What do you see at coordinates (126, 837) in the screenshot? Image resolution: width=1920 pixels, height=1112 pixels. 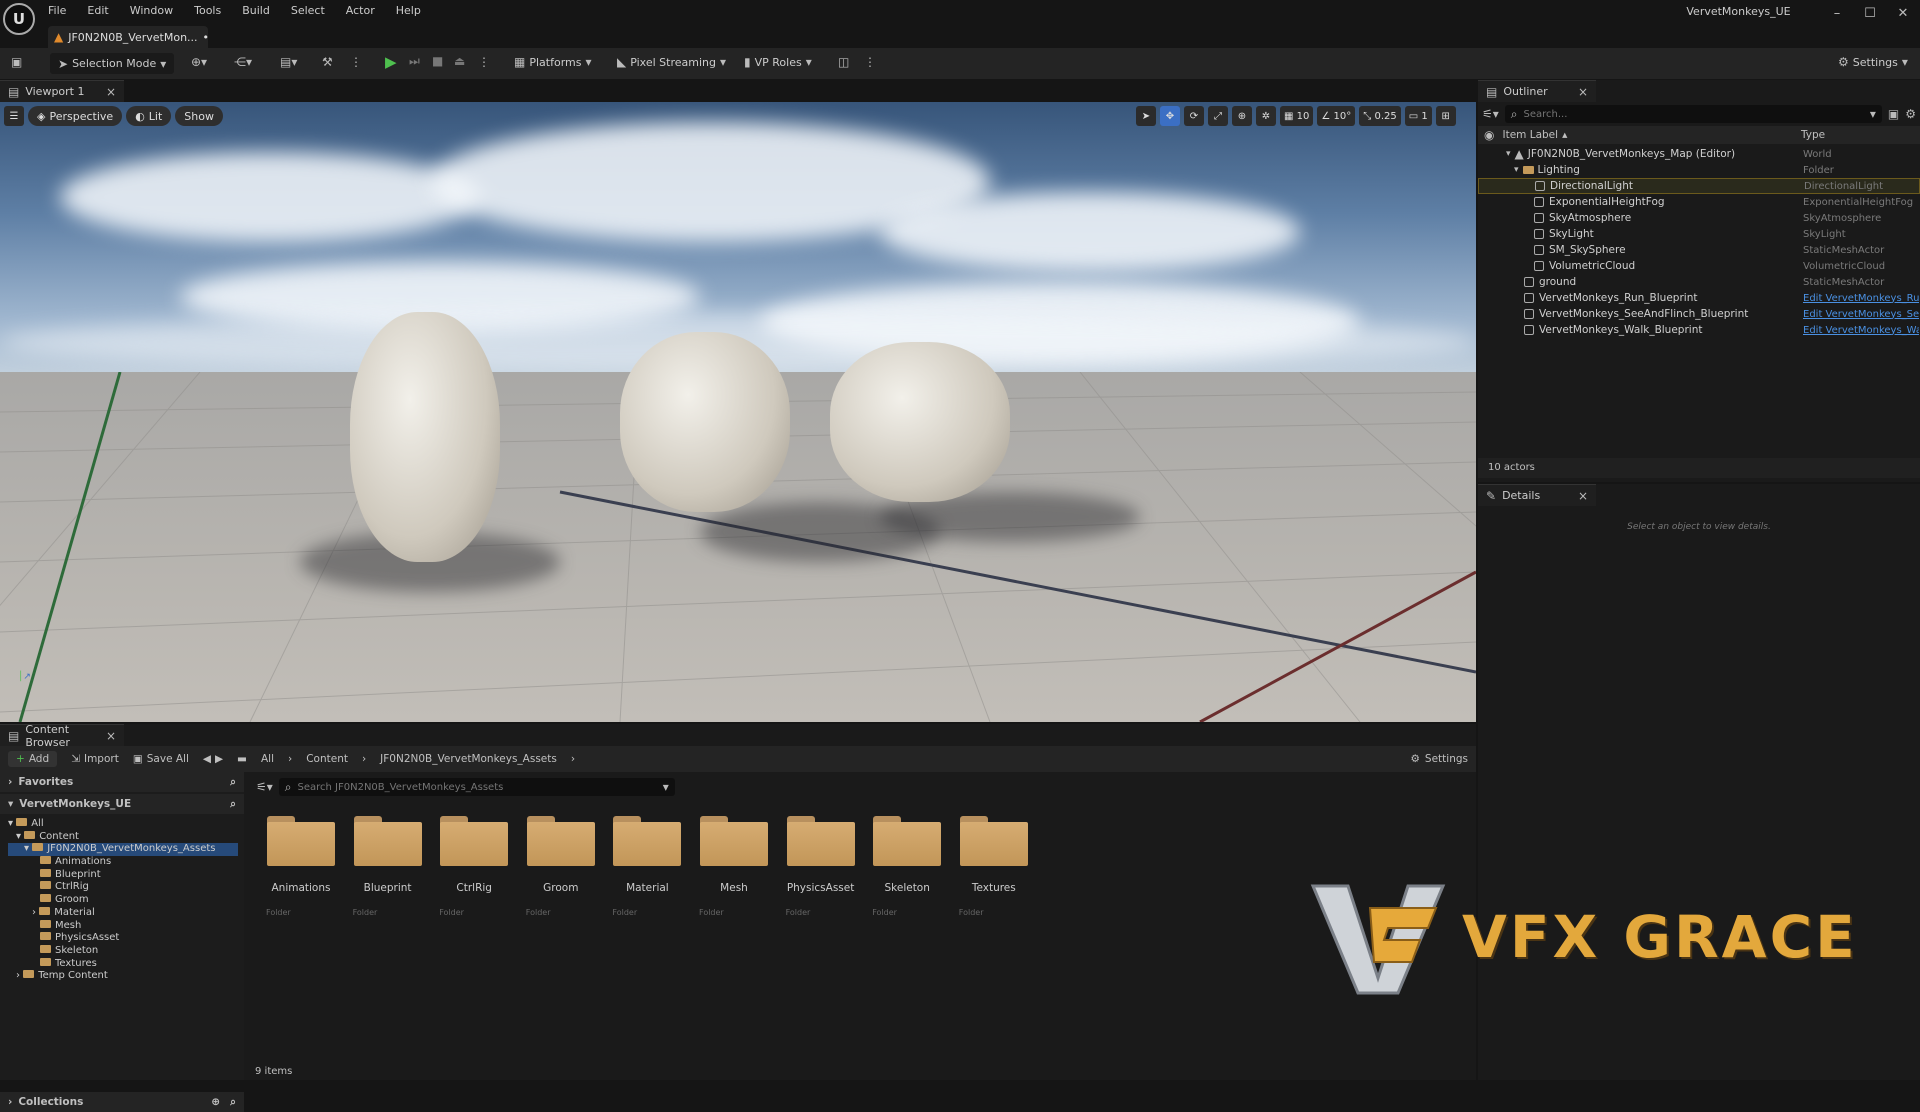 I see `tree-item-content: ▾ Content` at bounding box center [126, 837].